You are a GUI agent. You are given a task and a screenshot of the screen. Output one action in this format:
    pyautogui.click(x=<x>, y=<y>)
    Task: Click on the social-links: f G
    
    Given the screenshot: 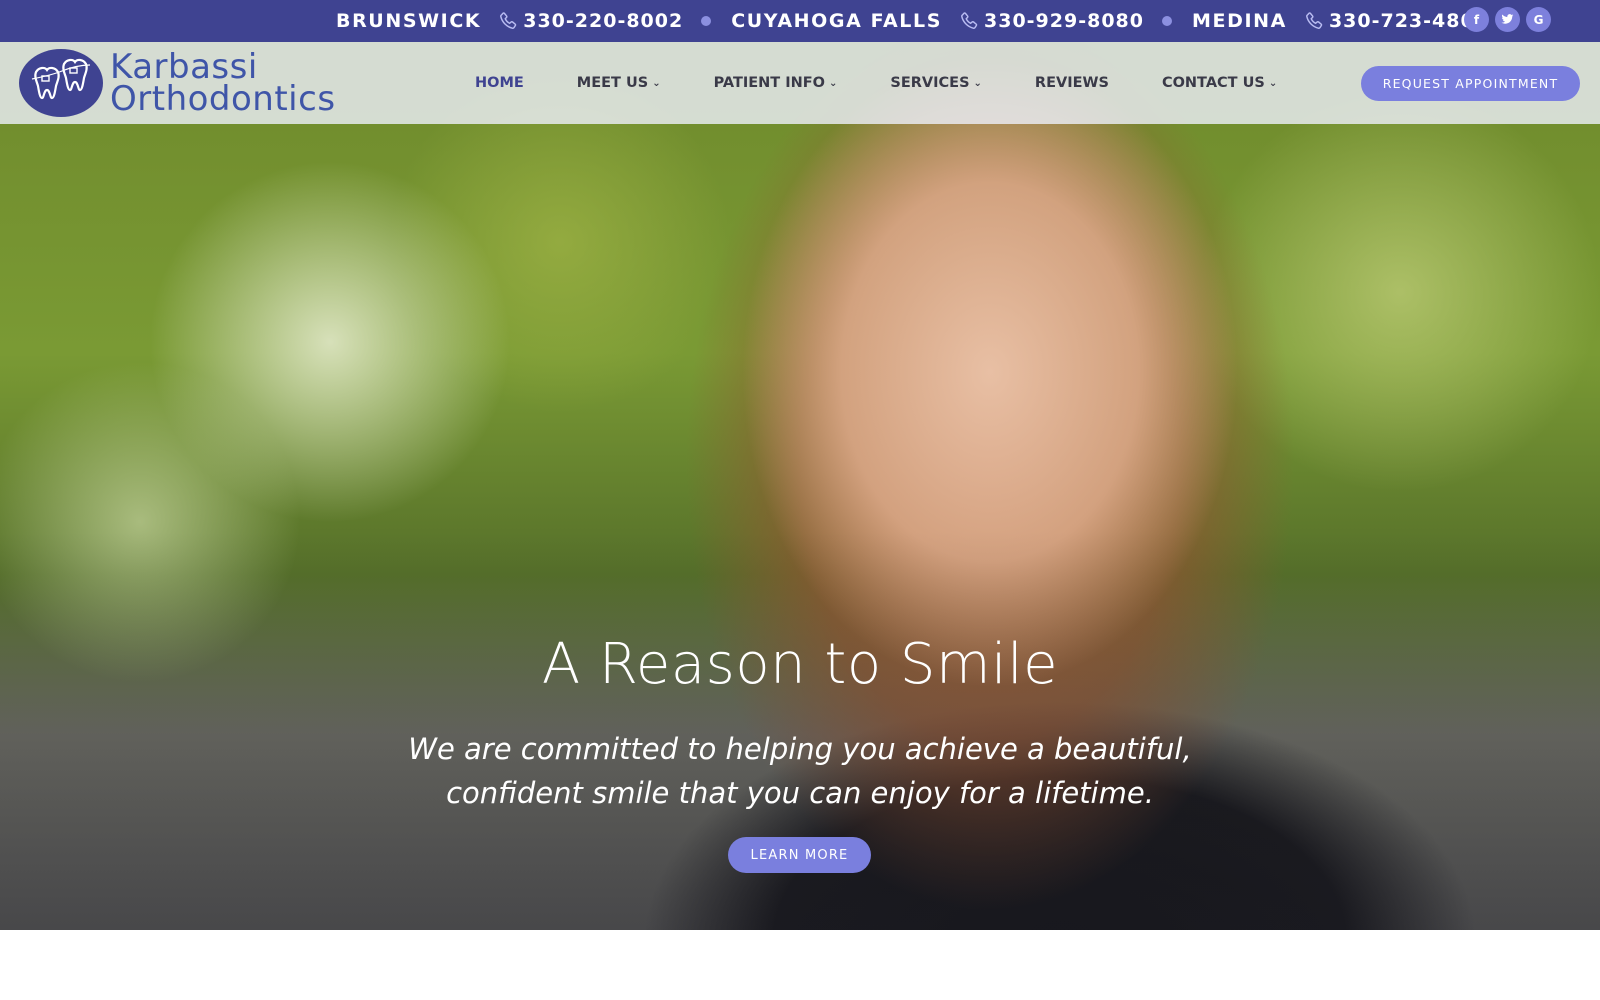 What is the action you would take?
    pyautogui.click(x=1507, y=19)
    